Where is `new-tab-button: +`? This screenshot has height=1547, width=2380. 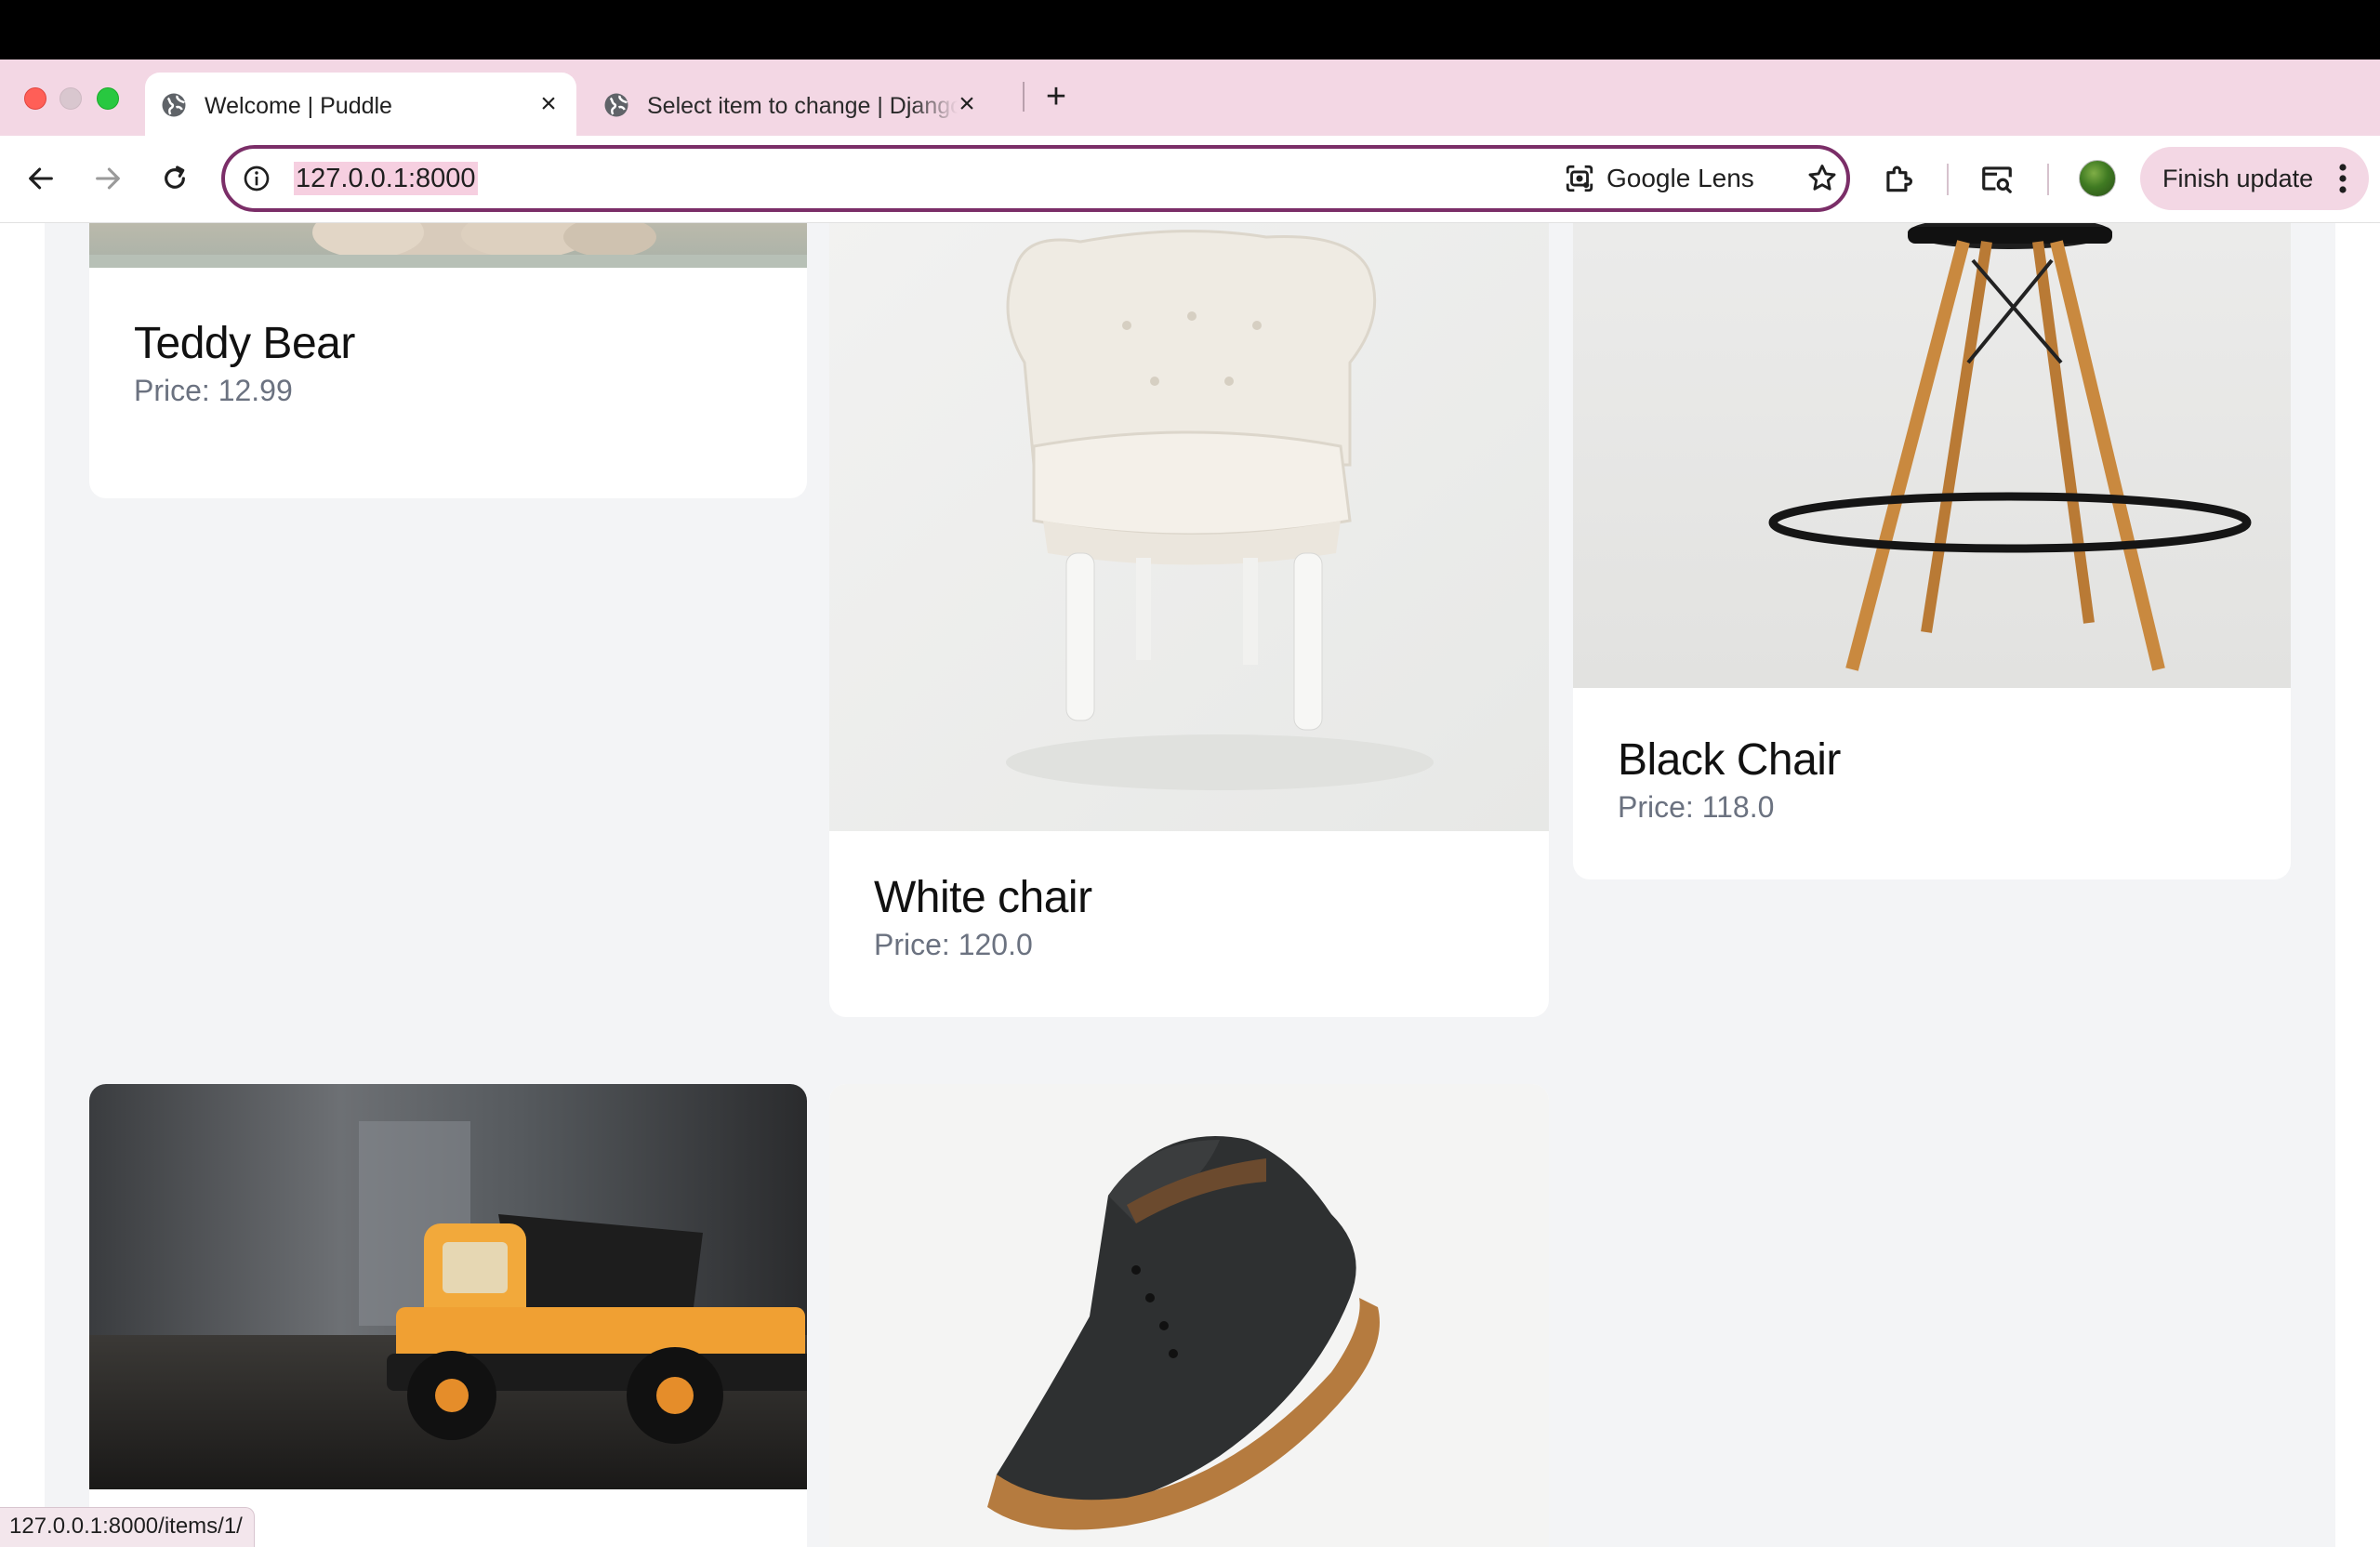 new-tab-button: + is located at coordinates (1056, 96).